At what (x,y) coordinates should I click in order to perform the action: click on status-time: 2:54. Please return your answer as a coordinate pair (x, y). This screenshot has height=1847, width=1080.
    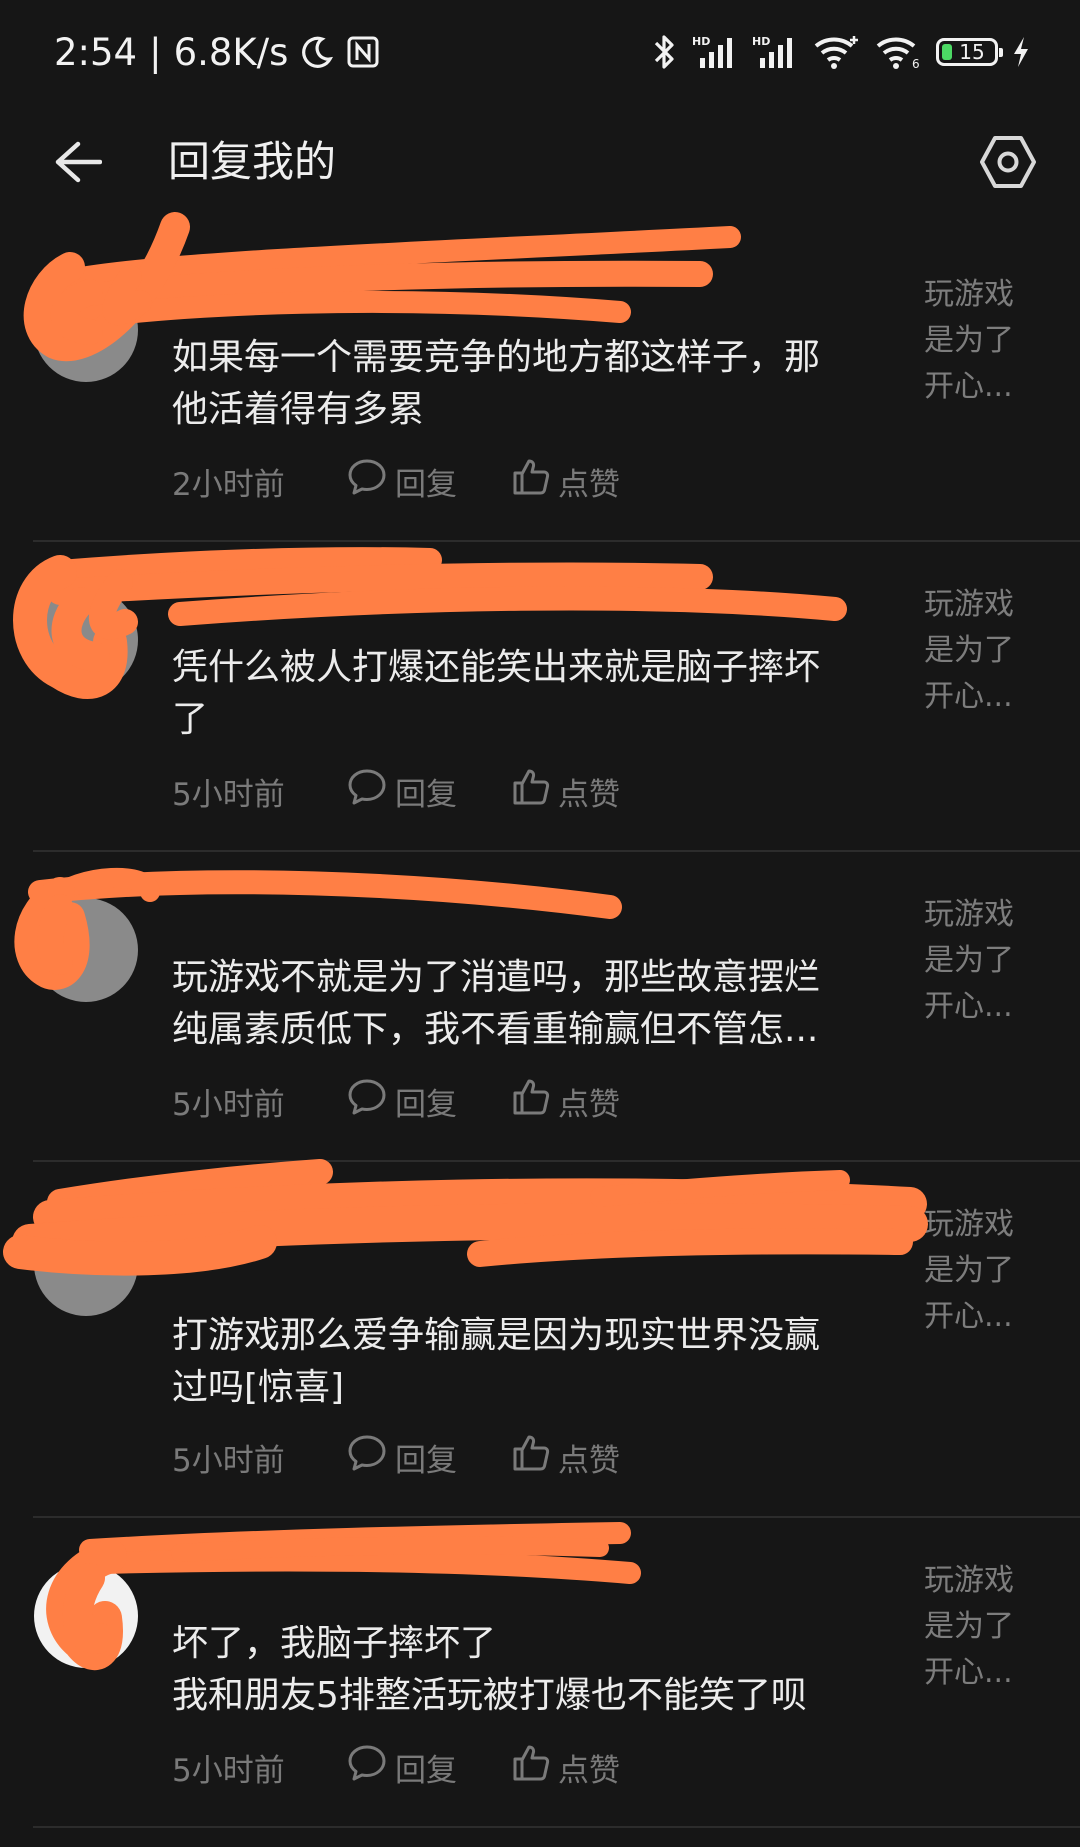
    Looking at the image, I should click on (96, 52).